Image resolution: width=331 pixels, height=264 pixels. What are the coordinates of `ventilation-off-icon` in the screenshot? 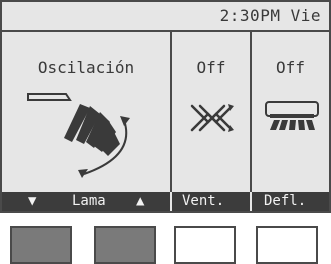 It's located at (212, 118).